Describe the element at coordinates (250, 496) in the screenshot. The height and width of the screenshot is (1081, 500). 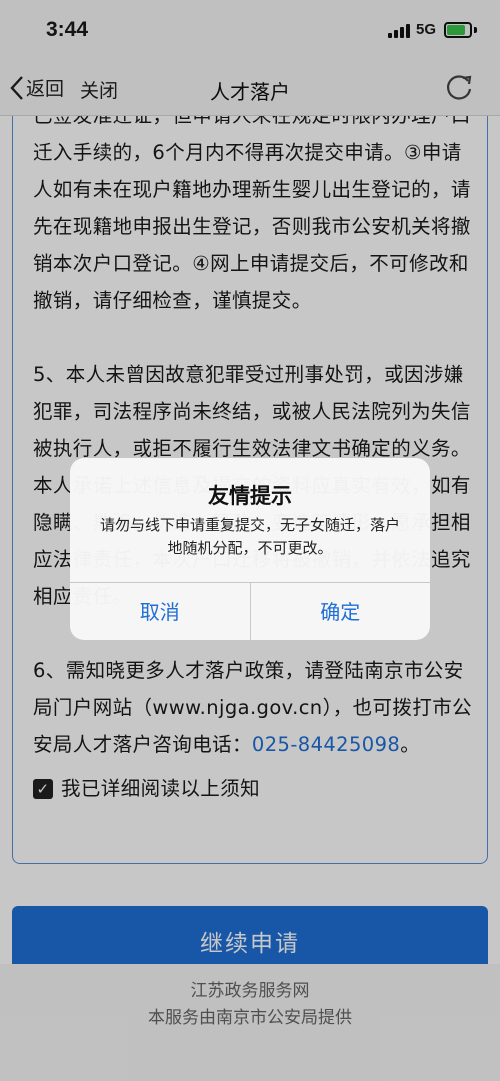
I see `dialog-title: 友情提示` at that location.